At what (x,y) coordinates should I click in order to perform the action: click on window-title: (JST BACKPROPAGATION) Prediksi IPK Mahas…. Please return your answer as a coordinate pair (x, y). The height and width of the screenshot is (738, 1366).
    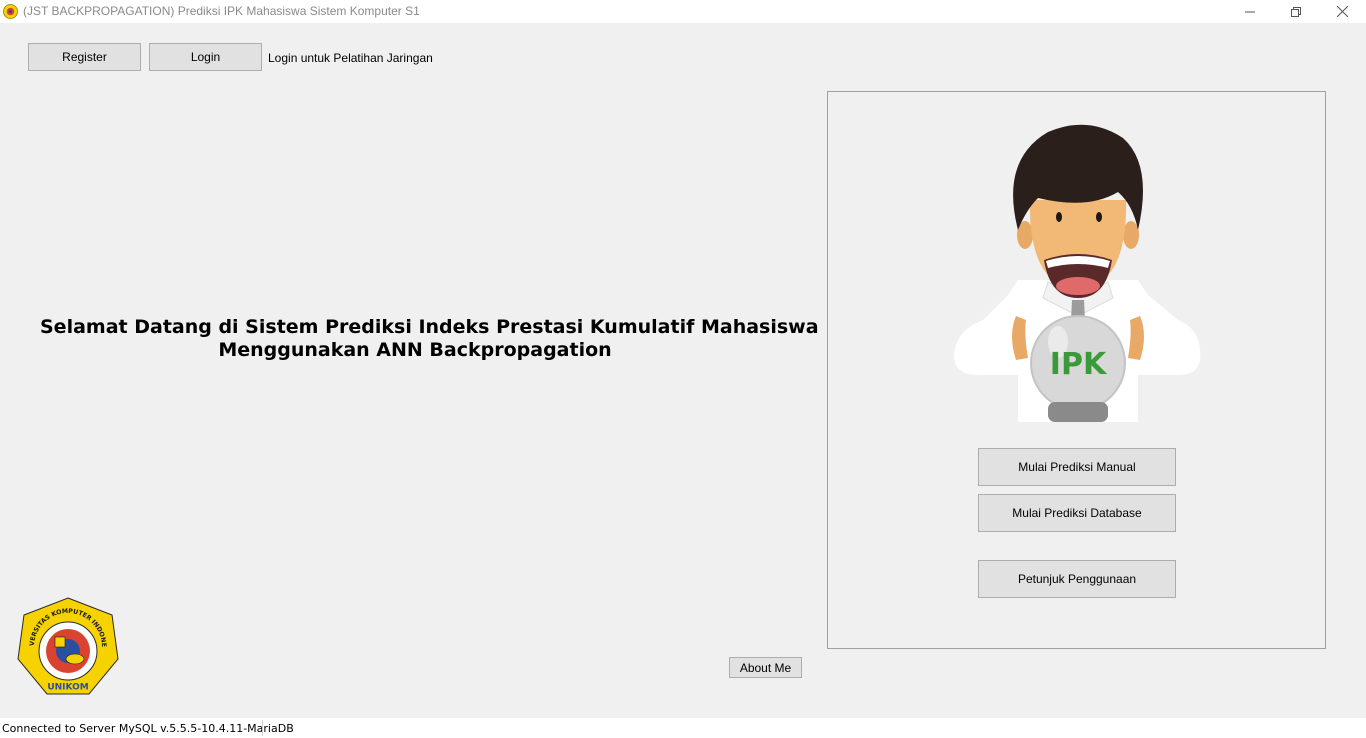
    Looking at the image, I should click on (221, 11).